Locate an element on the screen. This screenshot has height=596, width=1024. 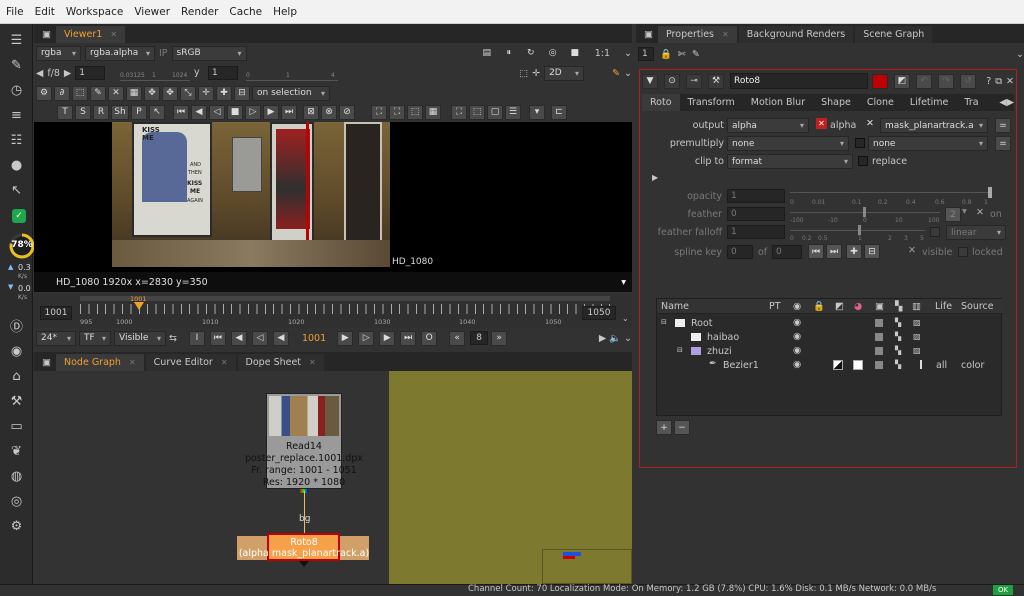
menu-help: Help is located at coordinates (285, 12).